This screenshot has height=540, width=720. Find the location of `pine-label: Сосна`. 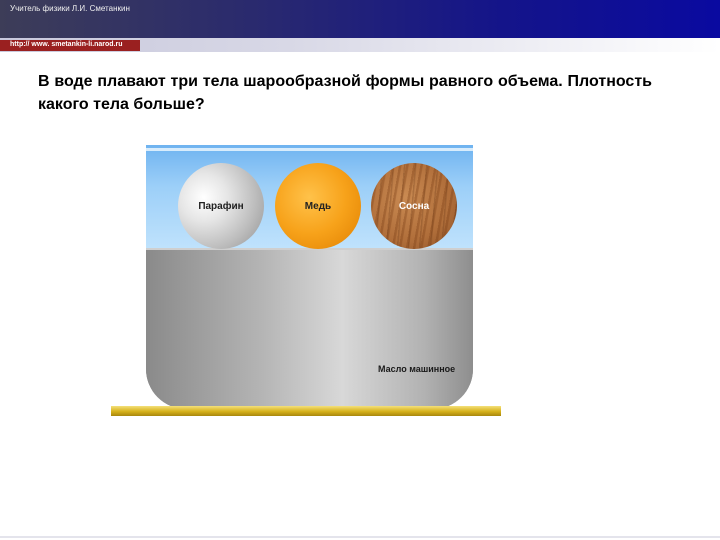

pine-label: Сосна is located at coordinates (414, 206).